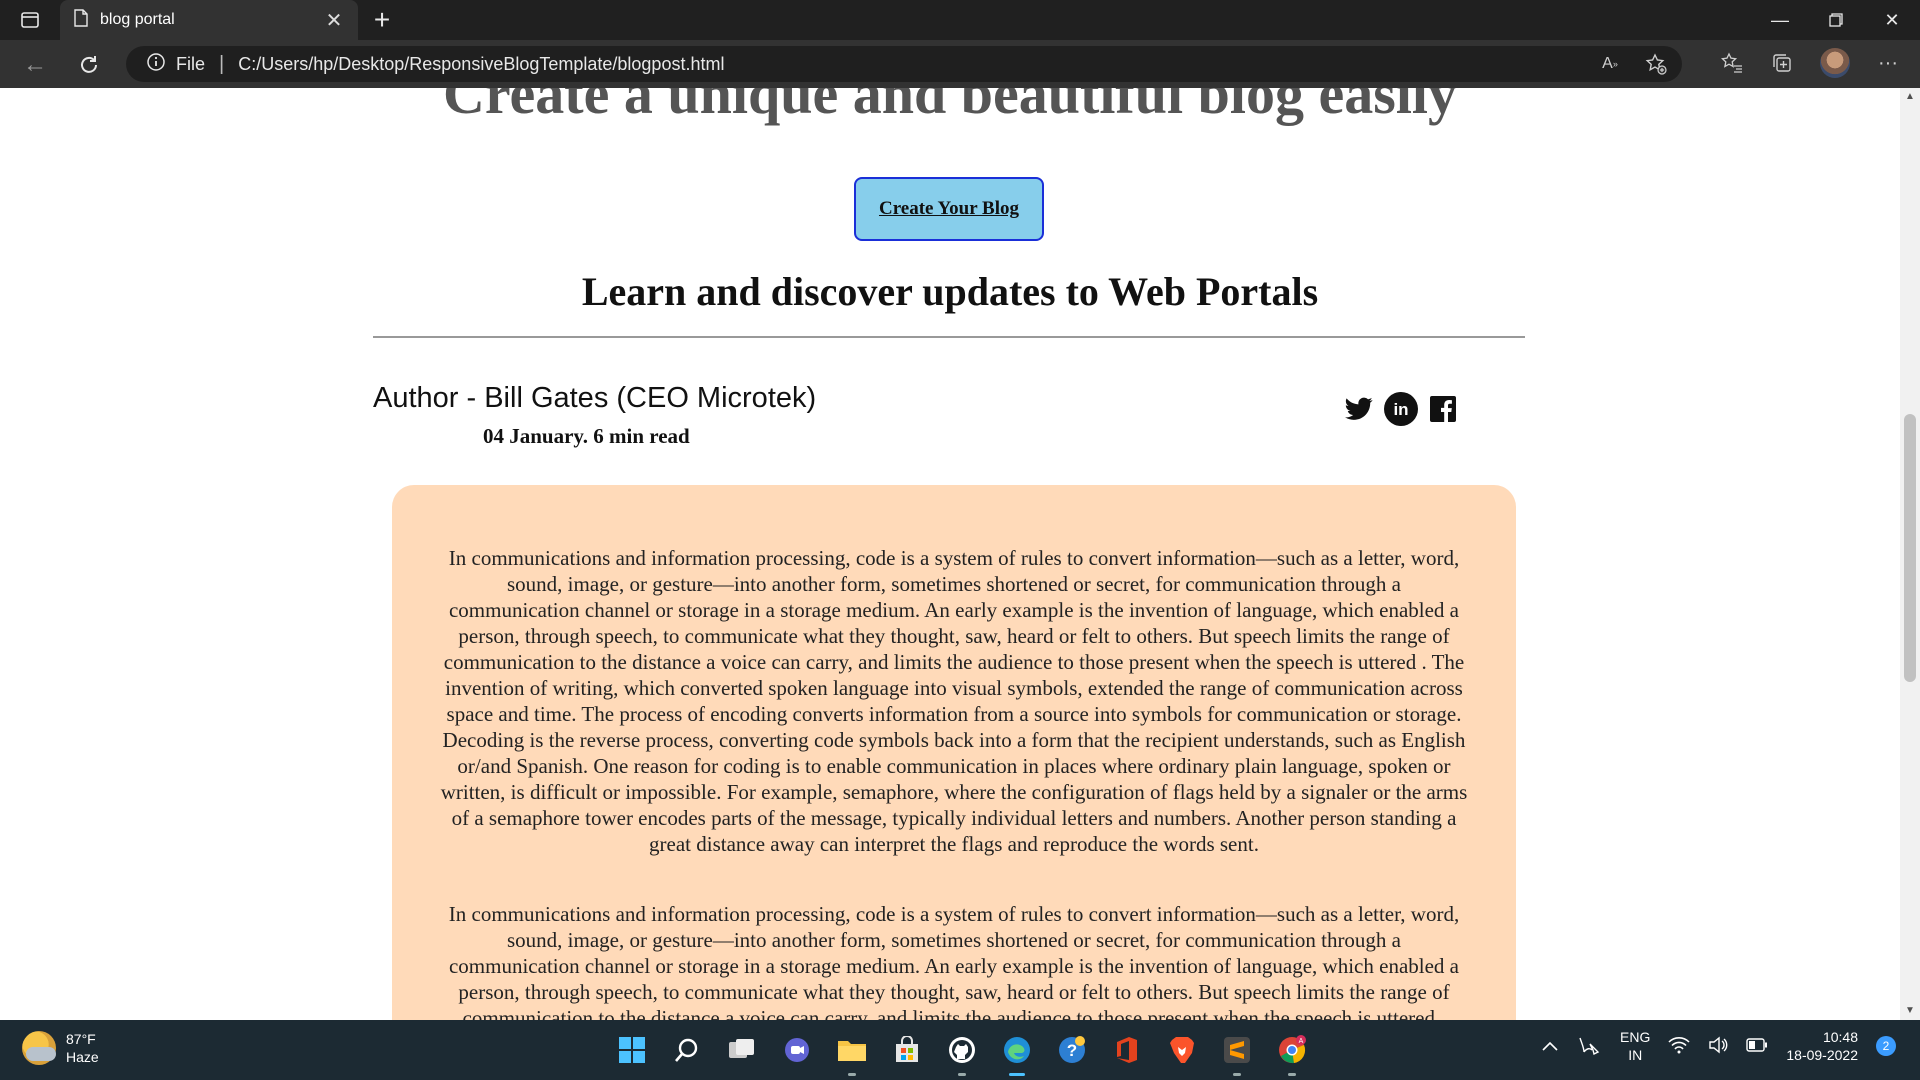 The image size is (1920, 1080). What do you see at coordinates (1443, 409) in the screenshot?
I see `facebook-icon` at bounding box center [1443, 409].